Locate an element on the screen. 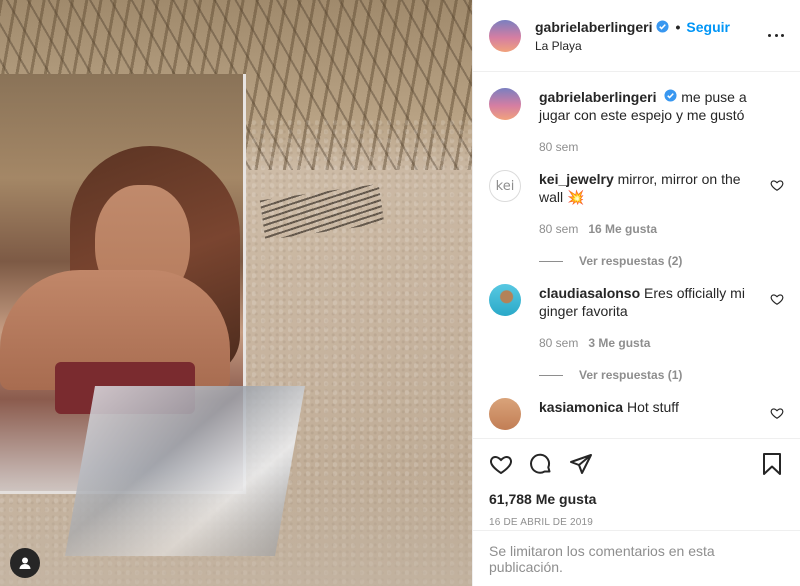 Image resolution: width=800 pixels, height=586 pixels. avatar-text: kei is located at coordinates (505, 186).